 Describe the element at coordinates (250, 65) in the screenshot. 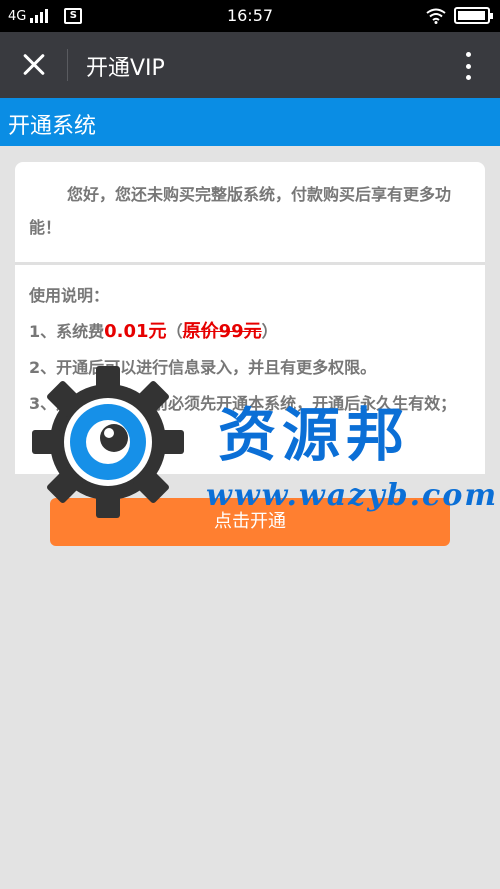

I see `title-bar: 开通VIP` at that location.